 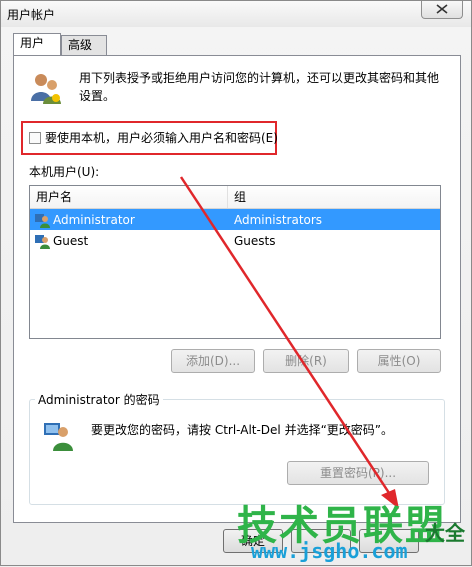 I want to click on user-name: Guest, so click(x=71, y=240).